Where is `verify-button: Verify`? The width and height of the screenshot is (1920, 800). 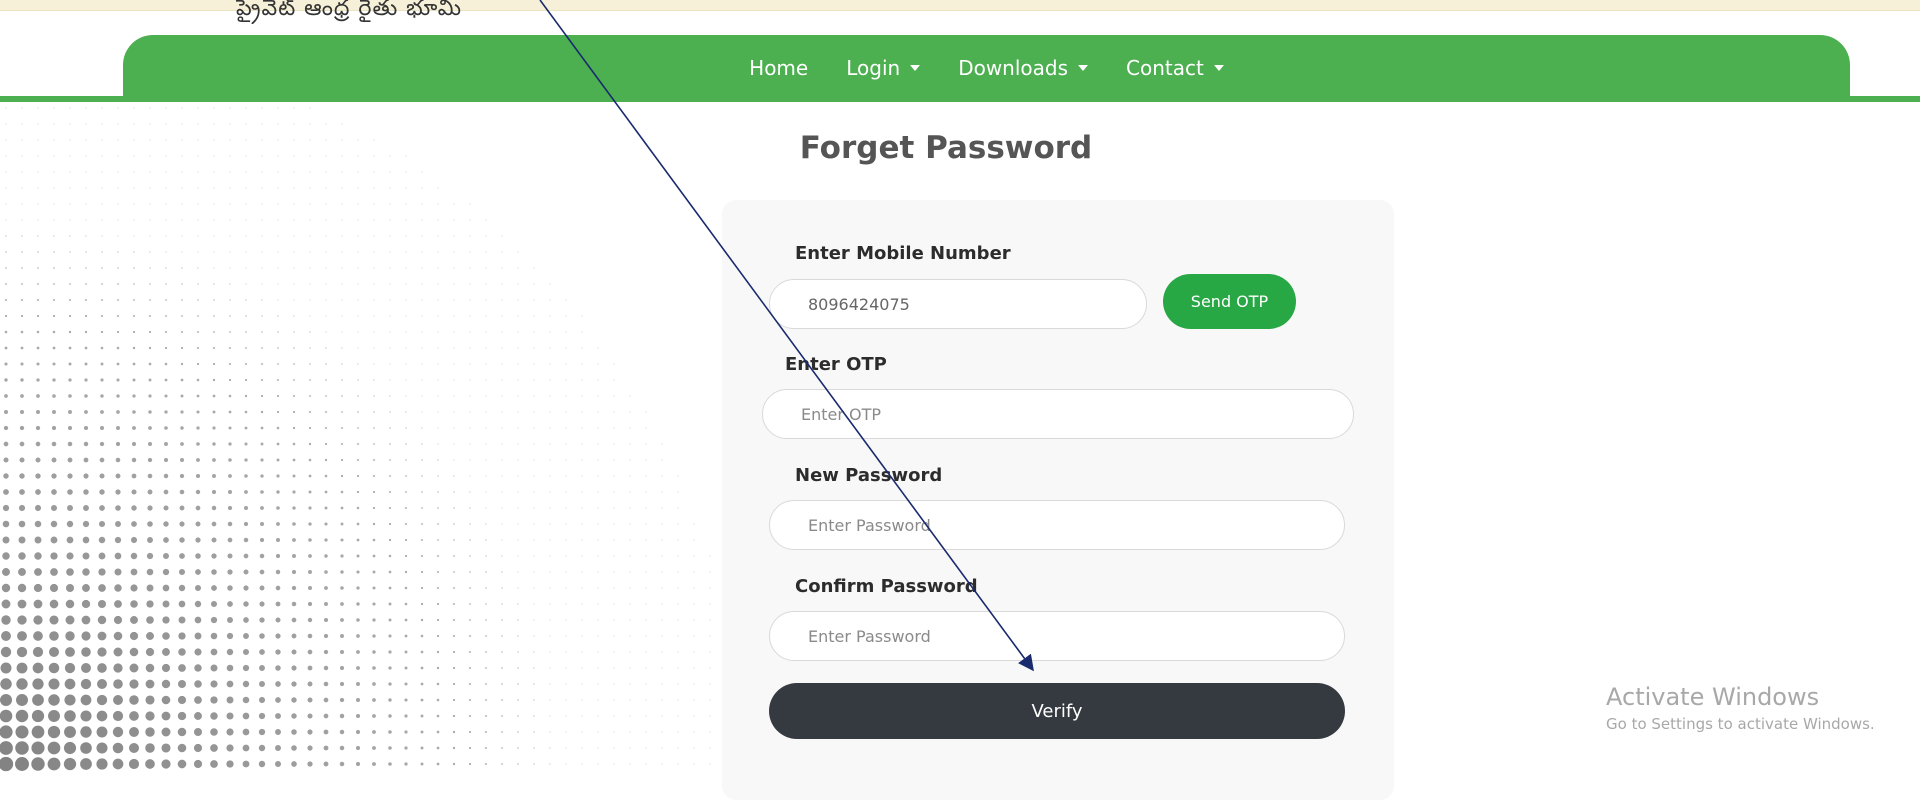
verify-button: Verify is located at coordinates (1057, 711).